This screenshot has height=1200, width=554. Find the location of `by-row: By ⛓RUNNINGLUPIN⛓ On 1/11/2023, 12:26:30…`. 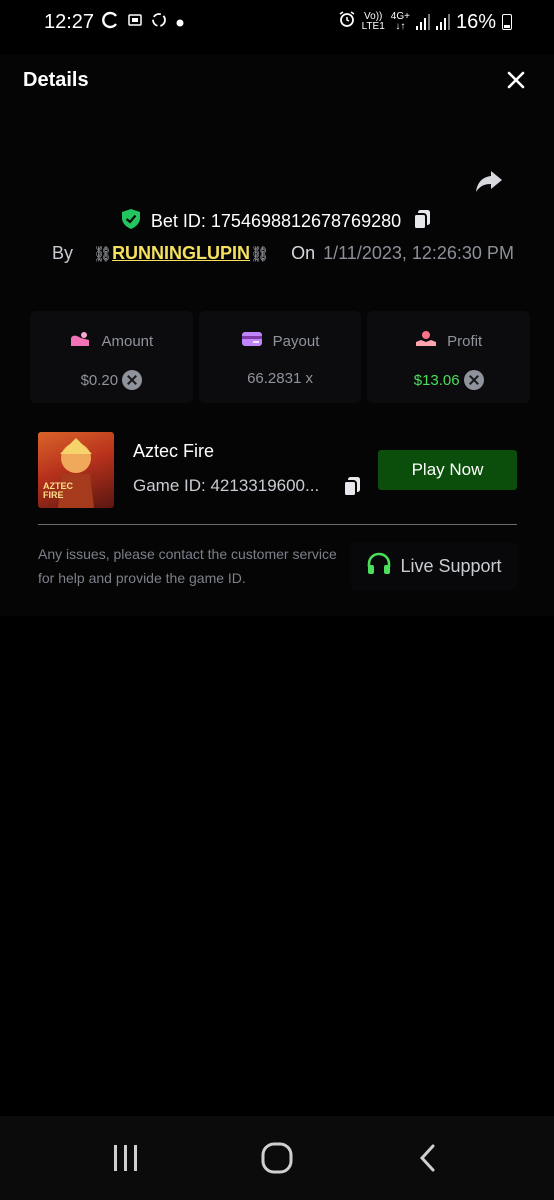

by-row: By ⛓RUNNINGLUPIN⛓ On 1/11/2023, 12:26:30… is located at coordinates (283, 253).